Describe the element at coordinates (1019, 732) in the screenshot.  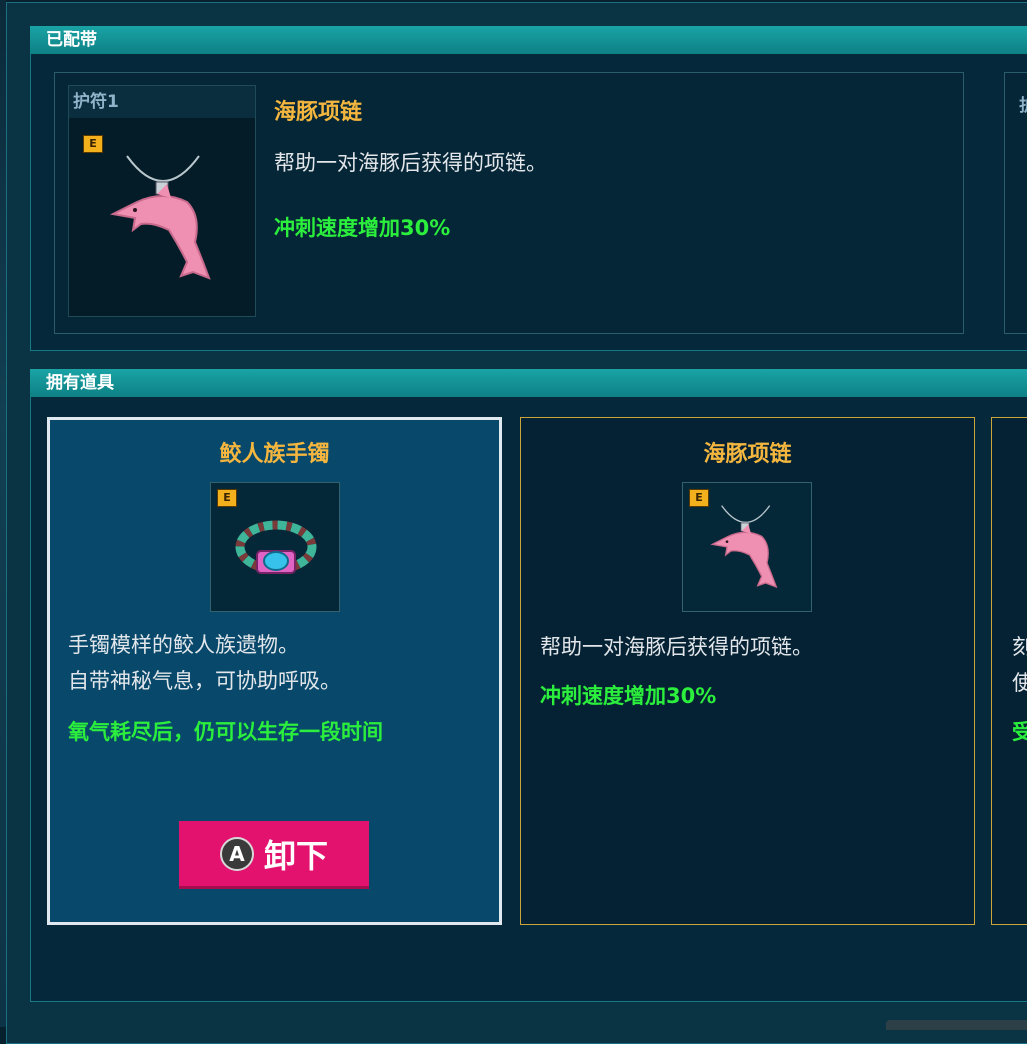
I see `owned-item-effect: 受` at that location.